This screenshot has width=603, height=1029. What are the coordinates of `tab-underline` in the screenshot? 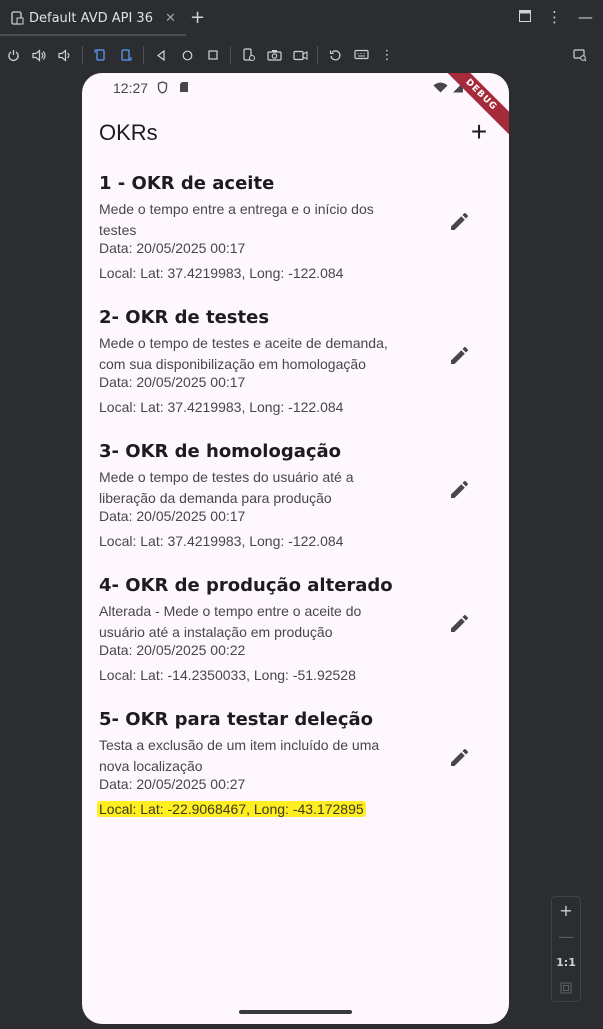 It's located at (93, 35).